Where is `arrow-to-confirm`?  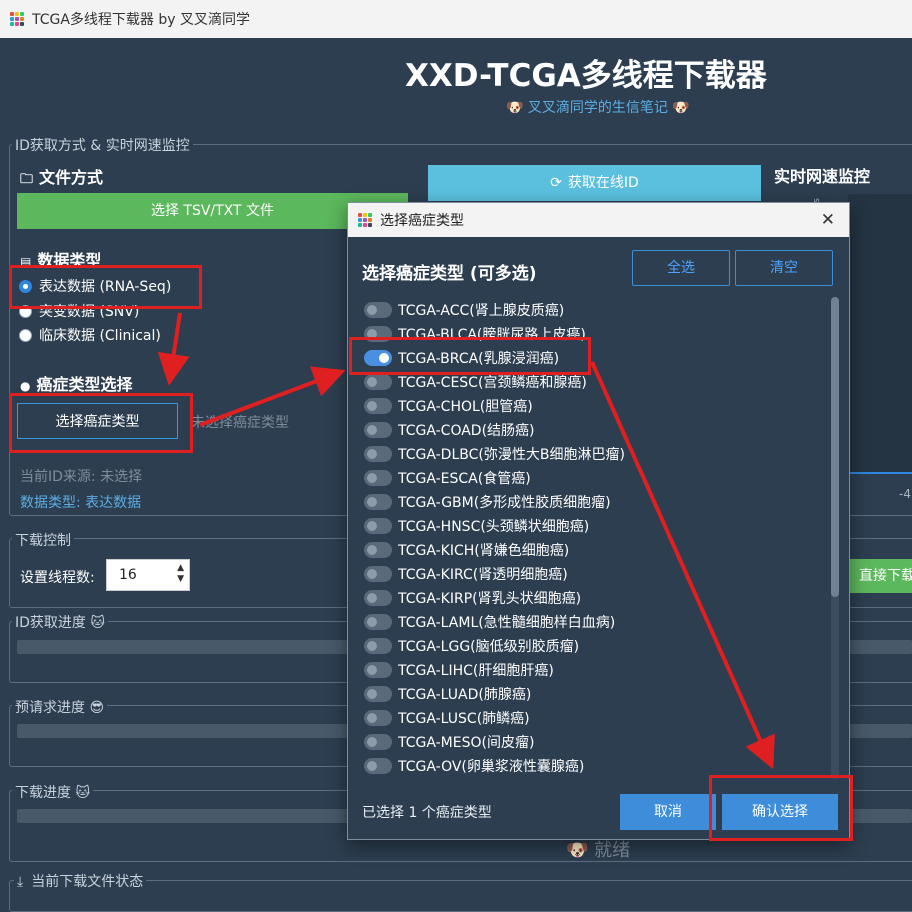 arrow-to-confirm is located at coordinates (682, 565).